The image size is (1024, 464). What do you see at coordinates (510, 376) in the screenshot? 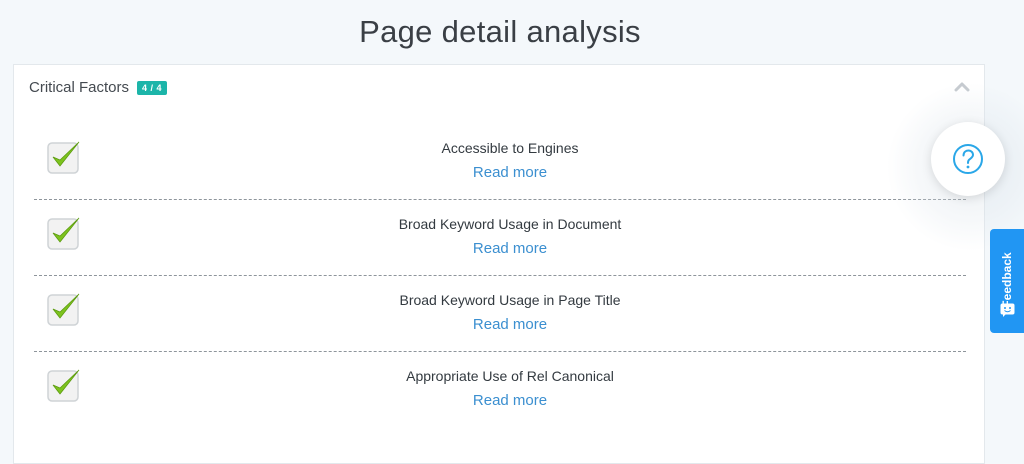
I see `factor-name: Appropriate Use of Rel Canonical` at bounding box center [510, 376].